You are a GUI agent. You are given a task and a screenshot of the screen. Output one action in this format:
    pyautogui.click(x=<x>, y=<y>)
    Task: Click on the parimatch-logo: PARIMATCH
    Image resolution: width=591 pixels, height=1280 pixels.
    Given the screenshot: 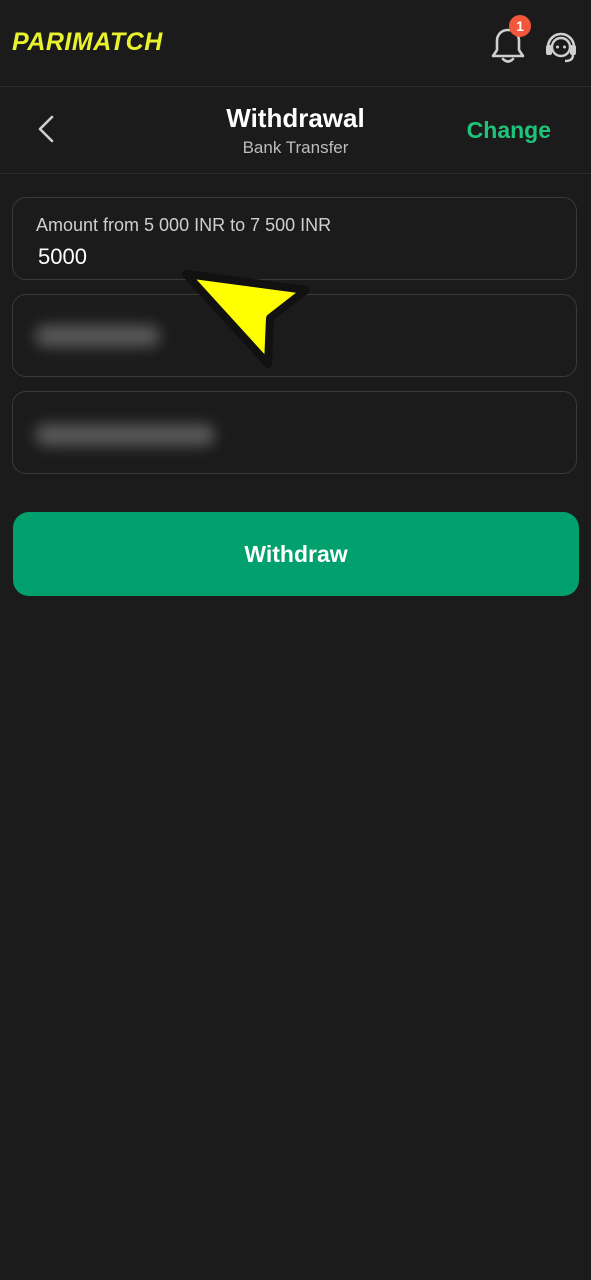 What is the action you would take?
    pyautogui.click(x=87, y=42)
    